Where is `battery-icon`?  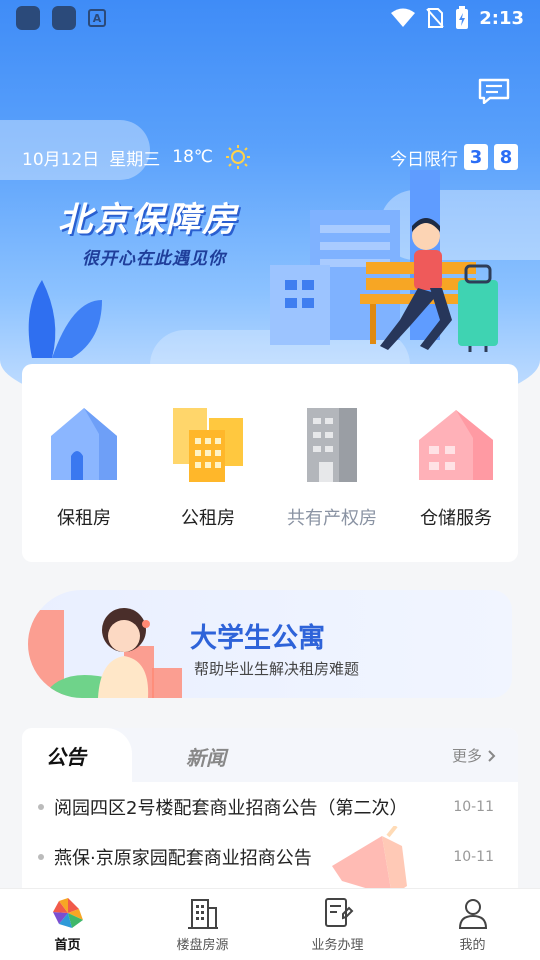 battery-icon is located at coordinates (462, 17).